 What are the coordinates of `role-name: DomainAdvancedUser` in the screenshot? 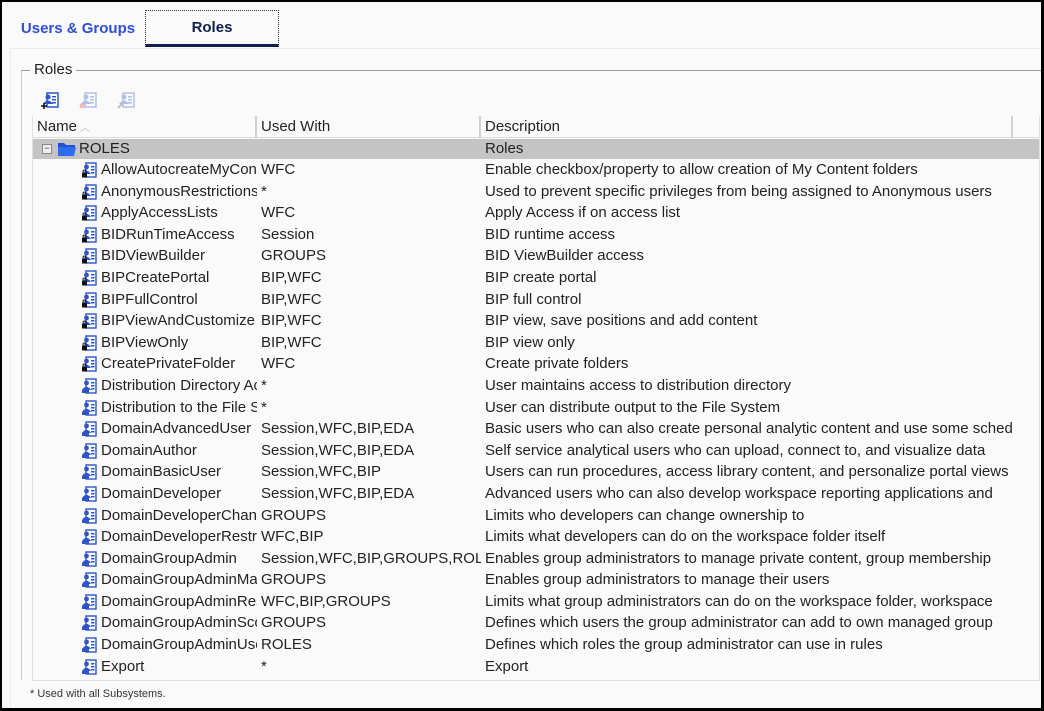 It's located at (176, 429).